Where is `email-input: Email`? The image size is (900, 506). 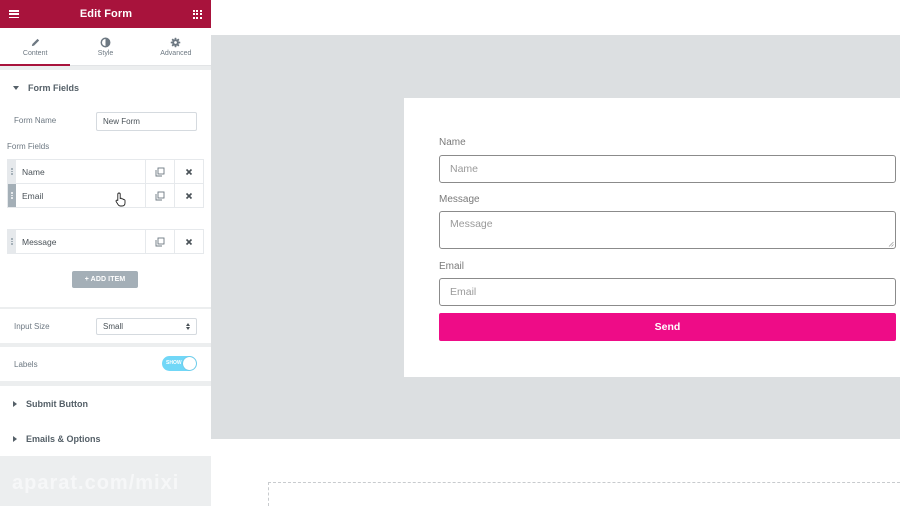 email-input: Email is located at coordinates (667, 292).